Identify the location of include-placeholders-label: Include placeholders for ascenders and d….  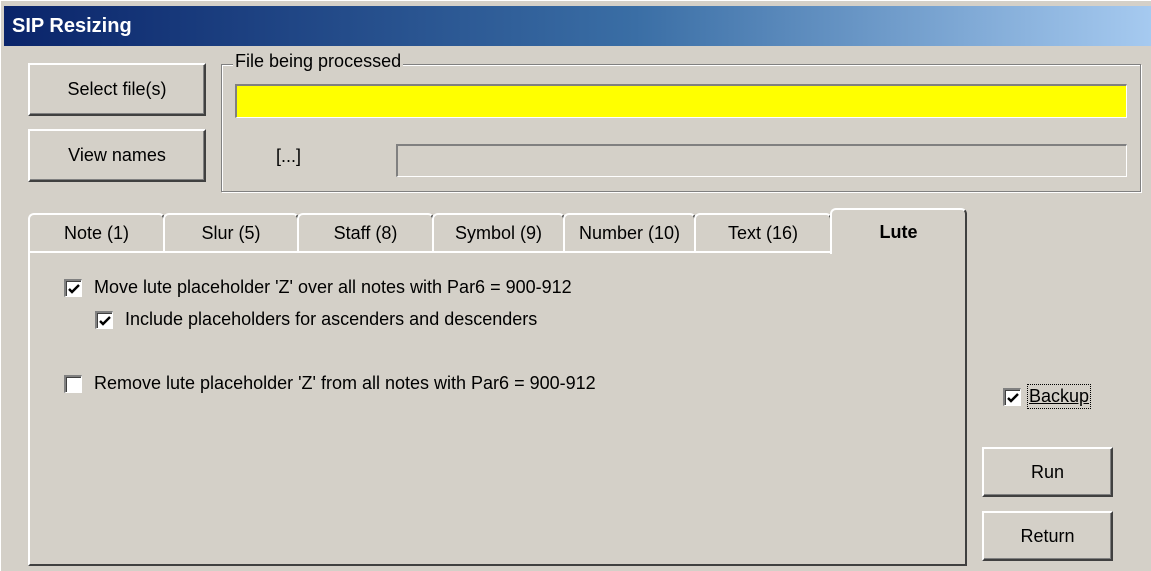
(331, 319).